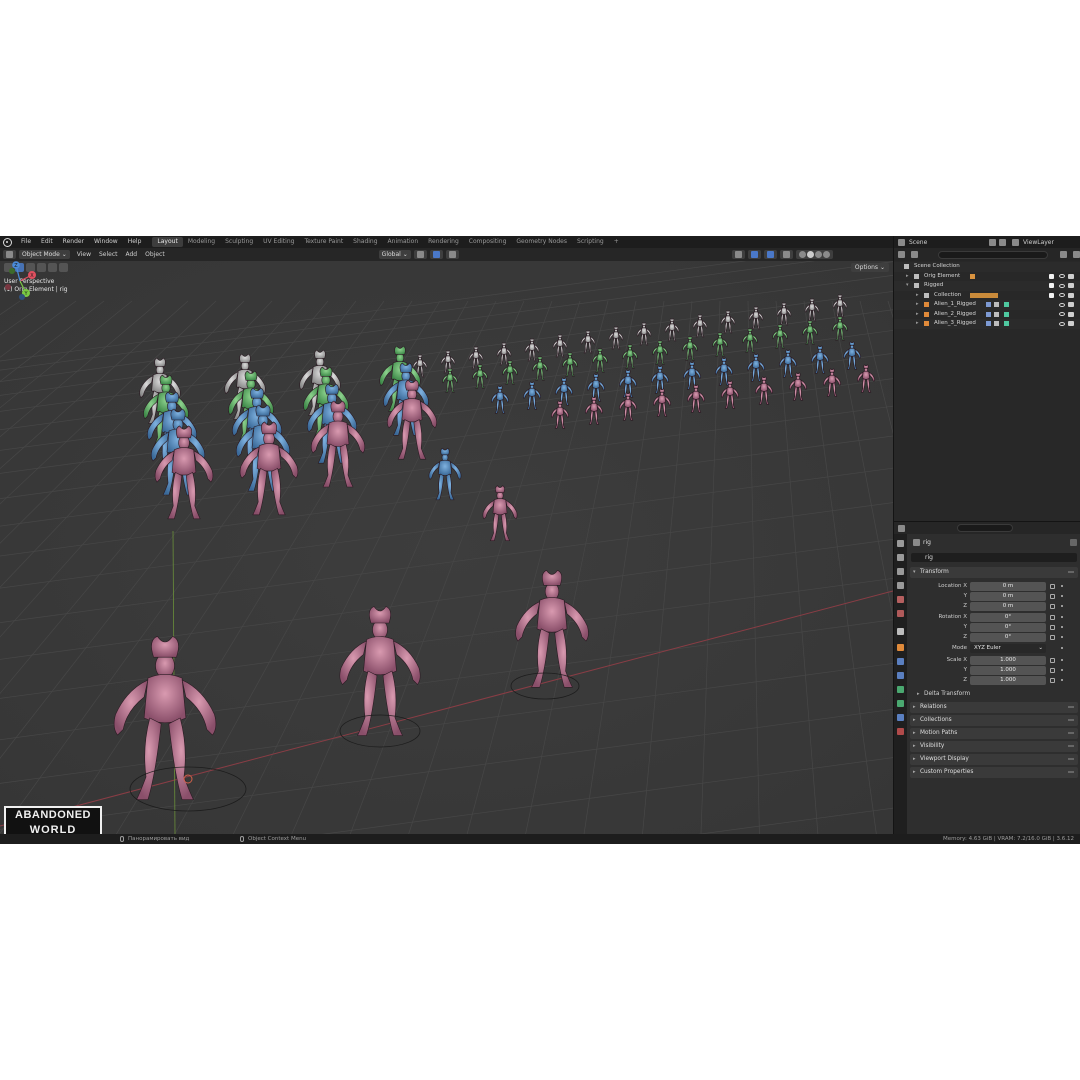 Image resolution: width=1080 pixels, height=1080 pixels. I want to click on tab-shading: Shading, so click(365, 242).